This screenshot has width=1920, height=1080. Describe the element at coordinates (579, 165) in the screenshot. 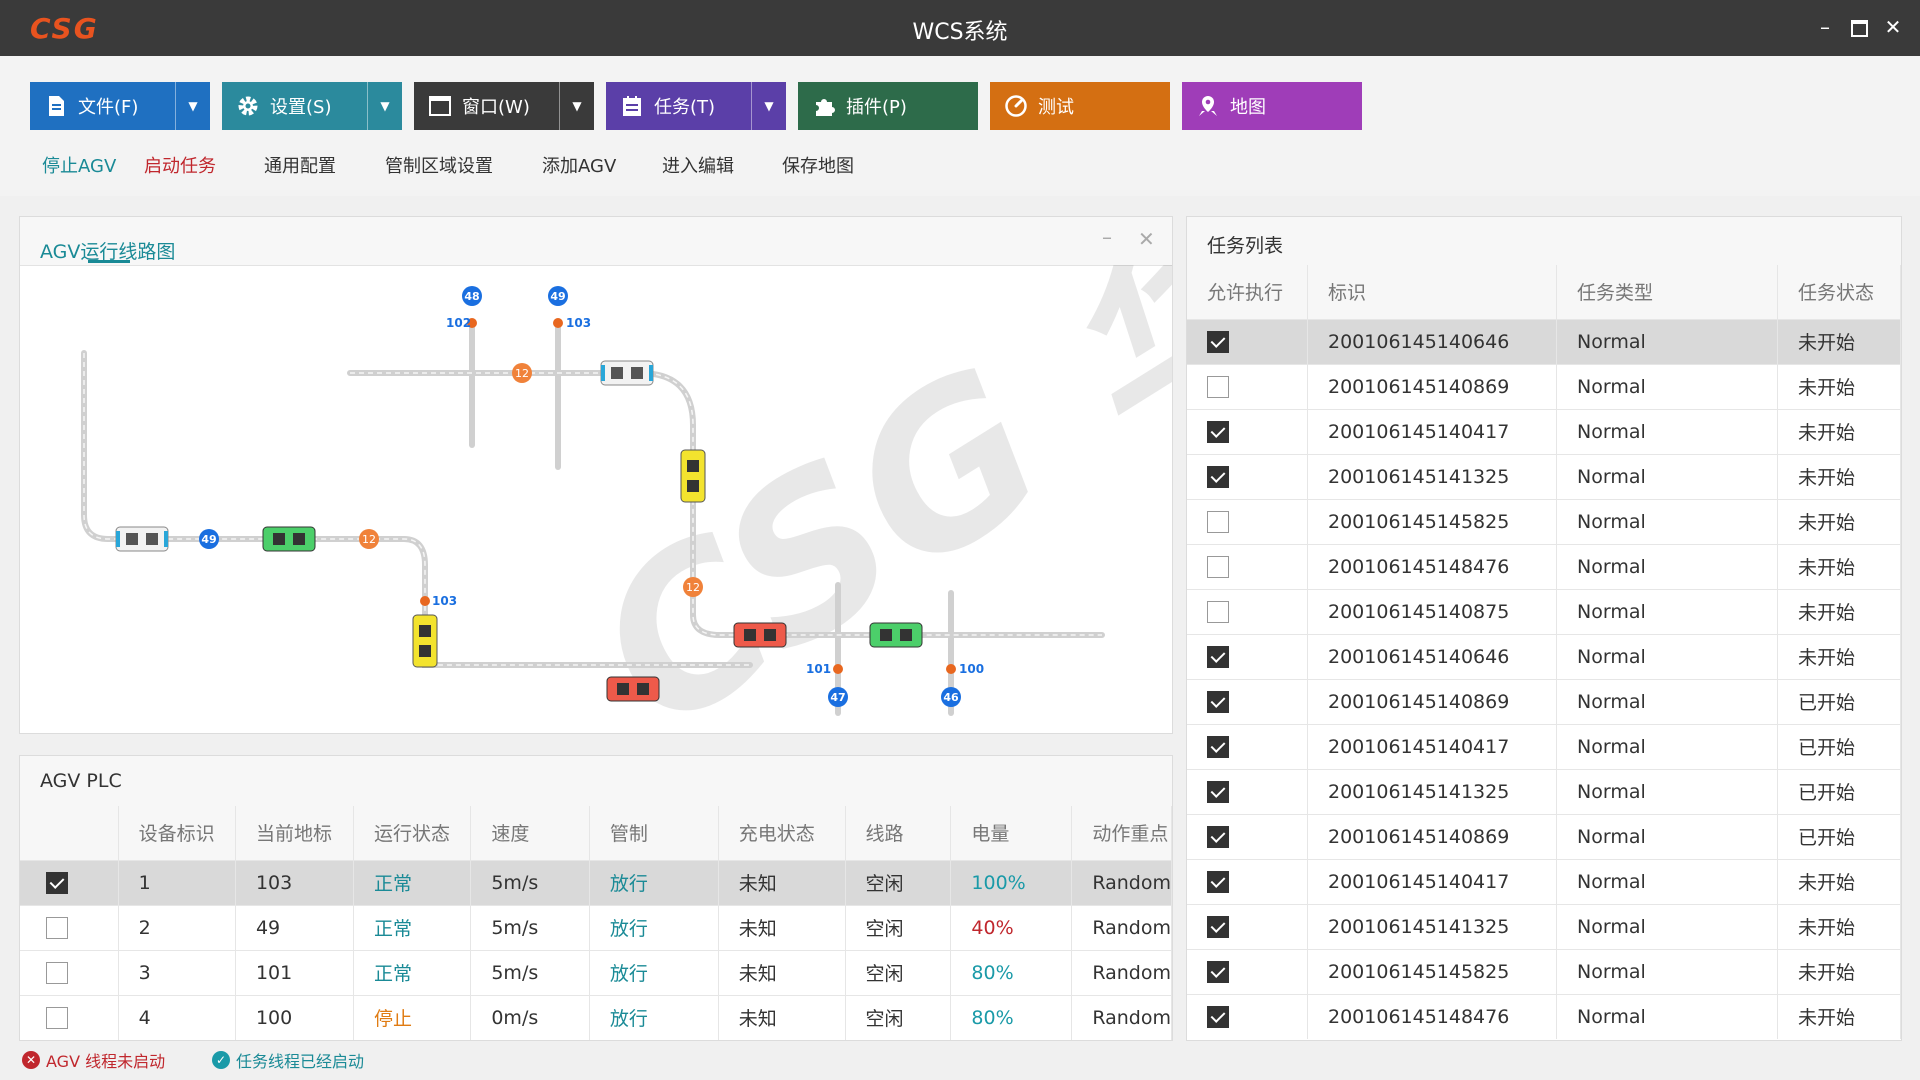

I see `add-agv-link: 添加AGV` at that location.